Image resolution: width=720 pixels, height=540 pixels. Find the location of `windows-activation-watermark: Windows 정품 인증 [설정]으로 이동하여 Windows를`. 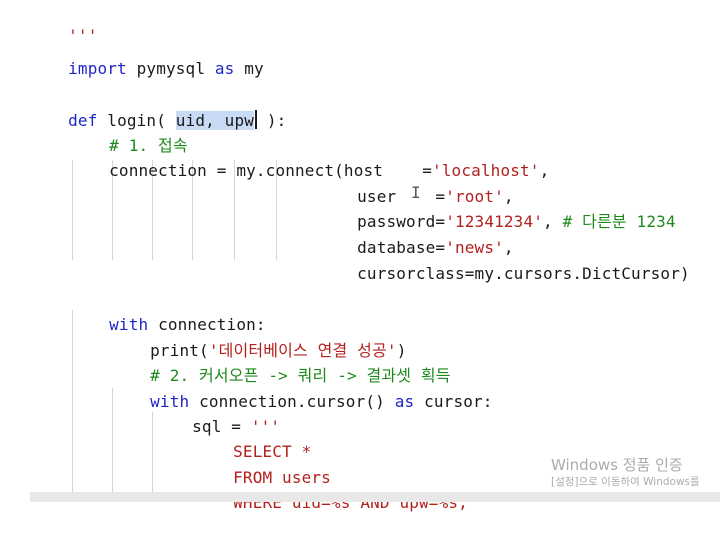

windows-activation-watermark: Windows 정품 인증 [설정]으로 이동하여 Windows를 is located at coordinates (625, 472).